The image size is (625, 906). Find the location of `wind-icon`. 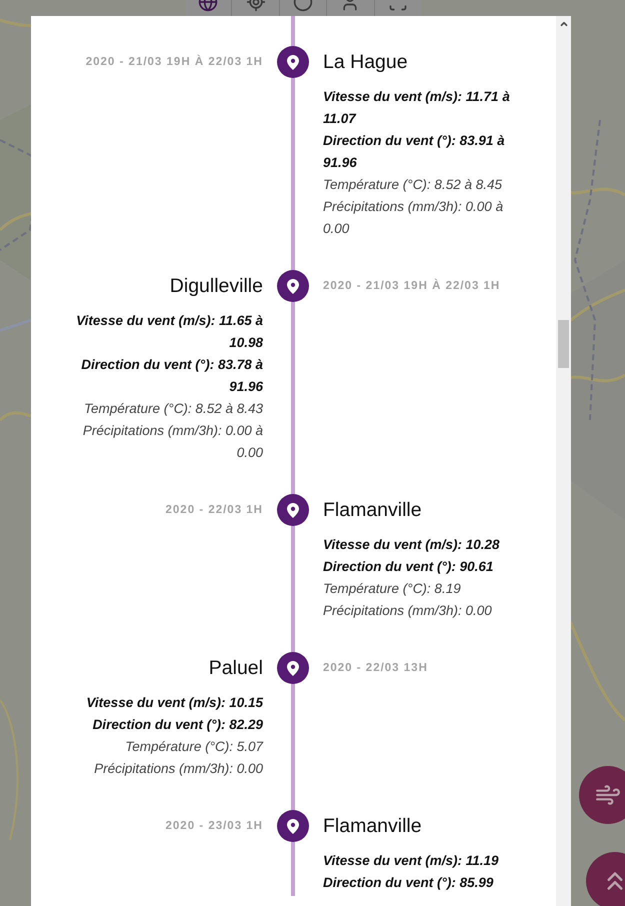

wind-icon is located at coordinates (608, 795).